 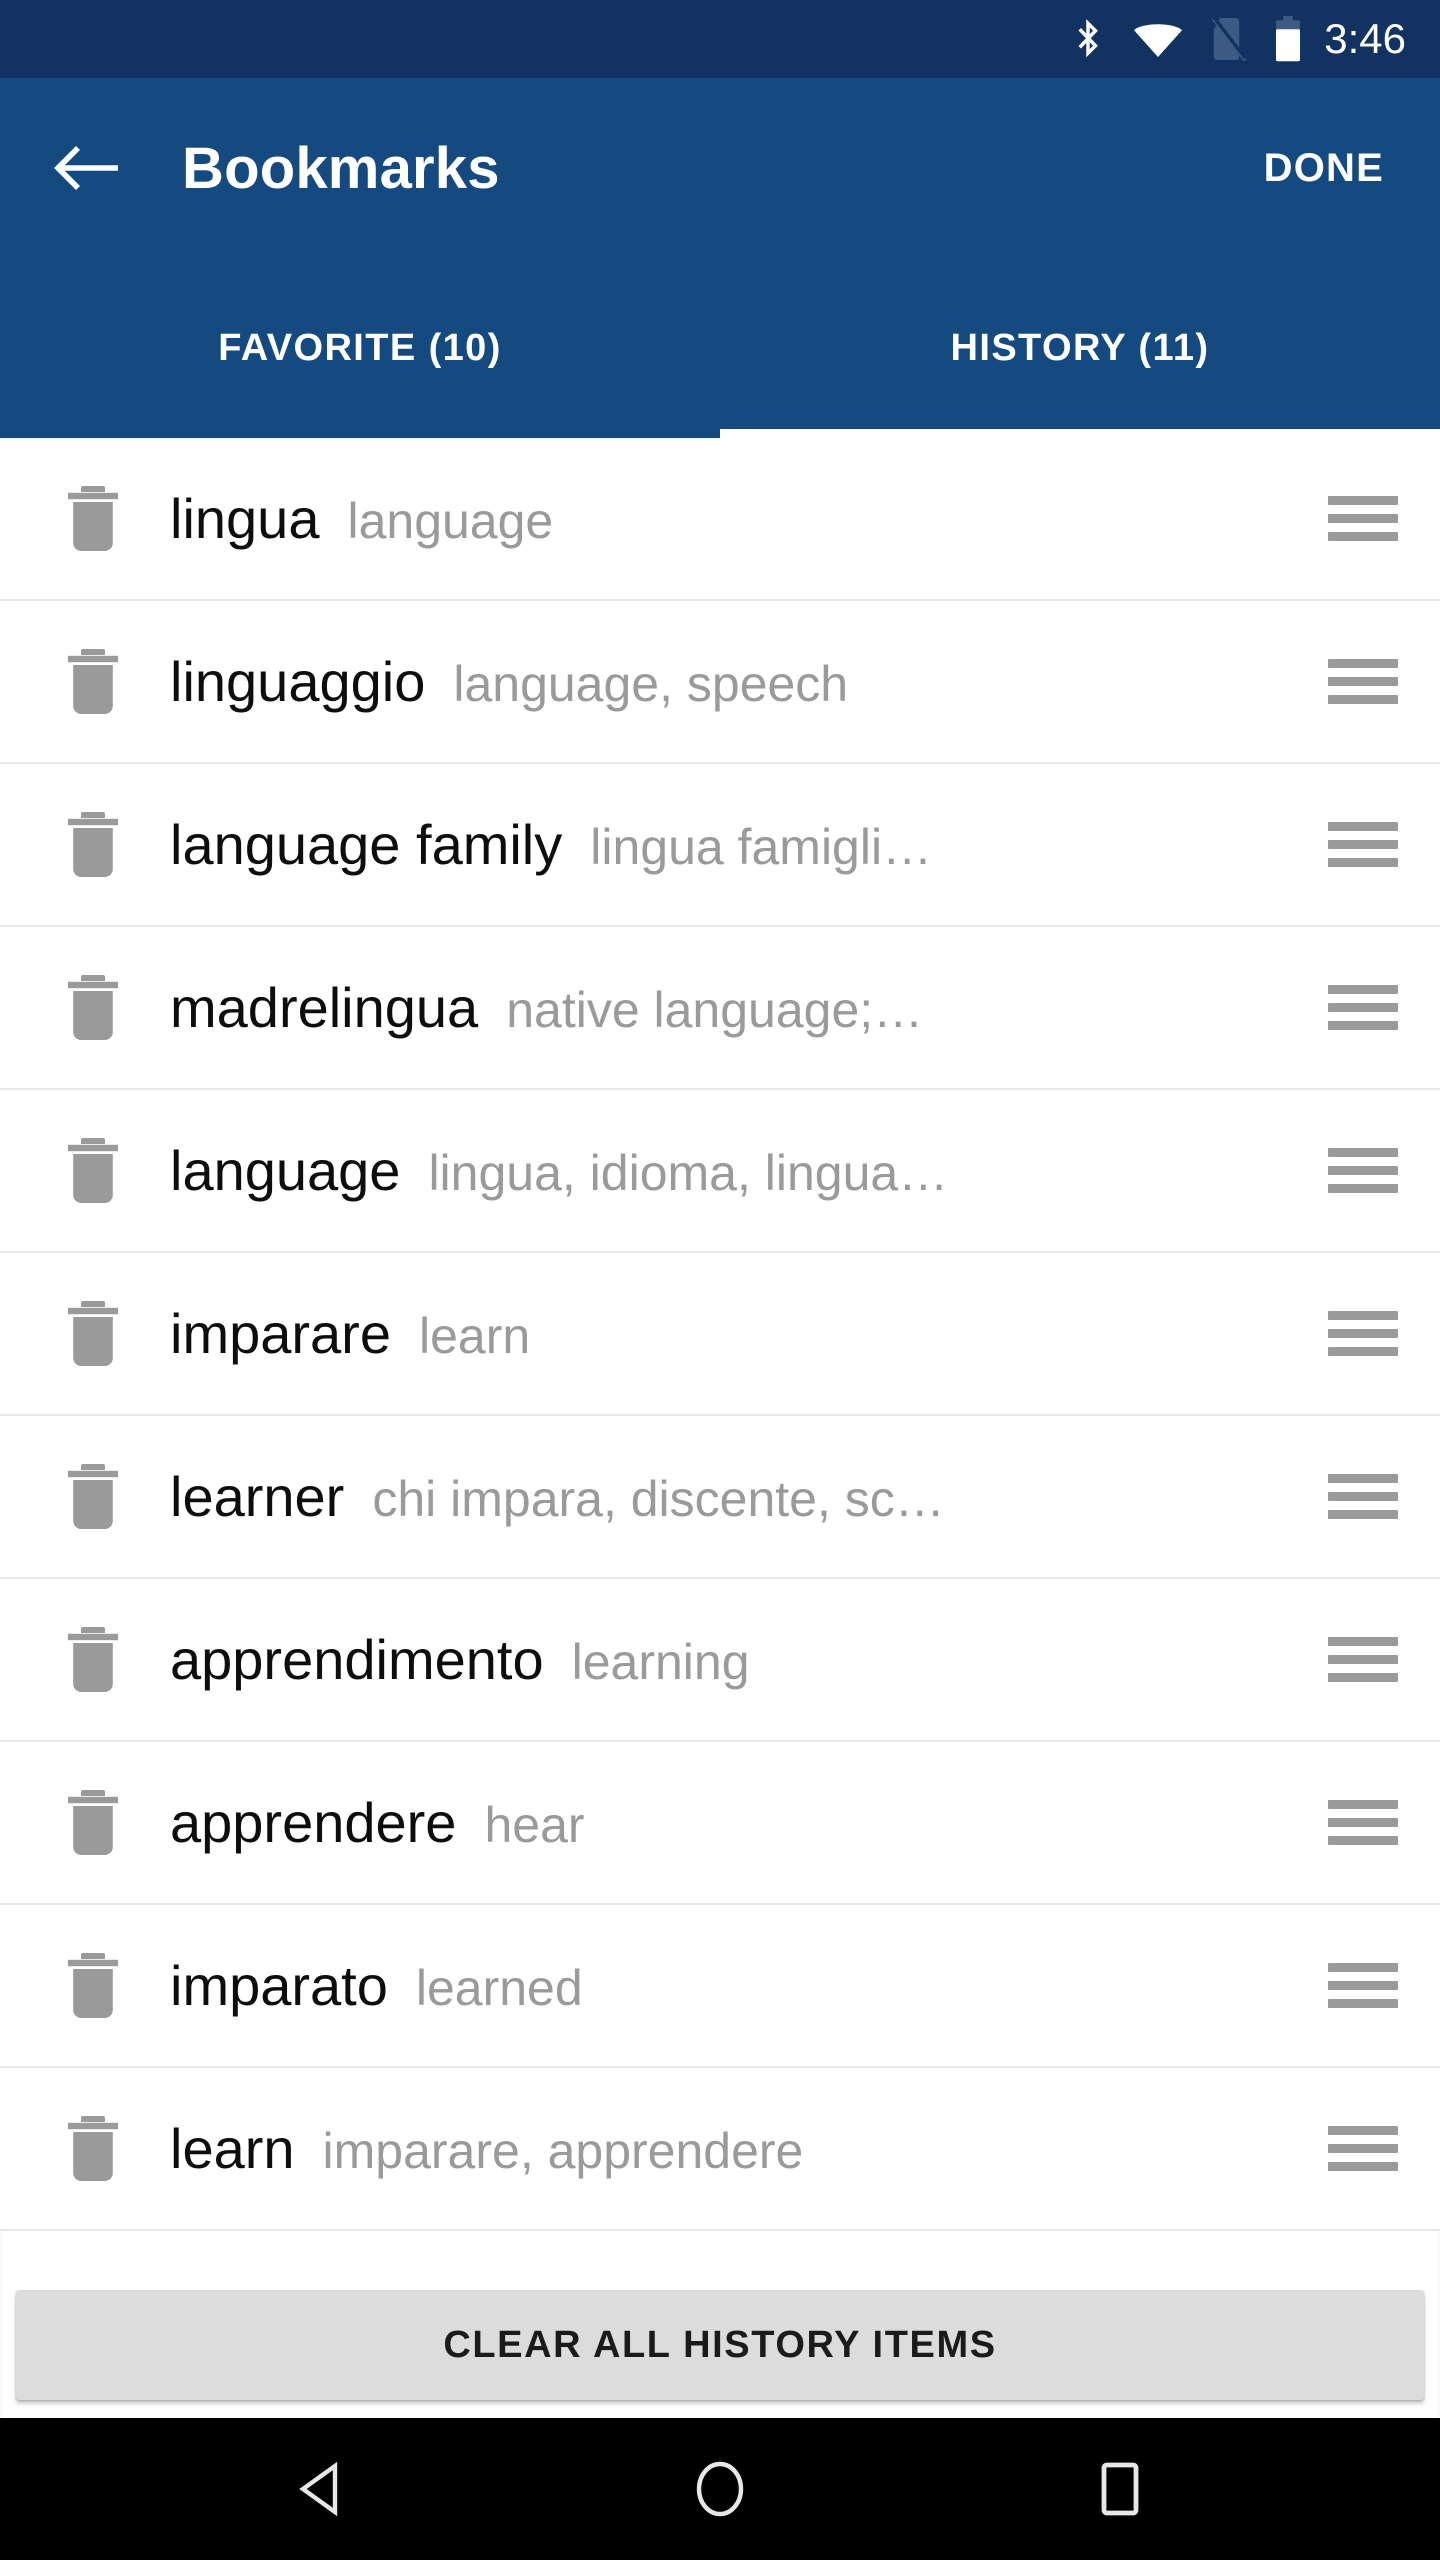 I want to click on back-nav-icon, so click(x=320, y=2489).